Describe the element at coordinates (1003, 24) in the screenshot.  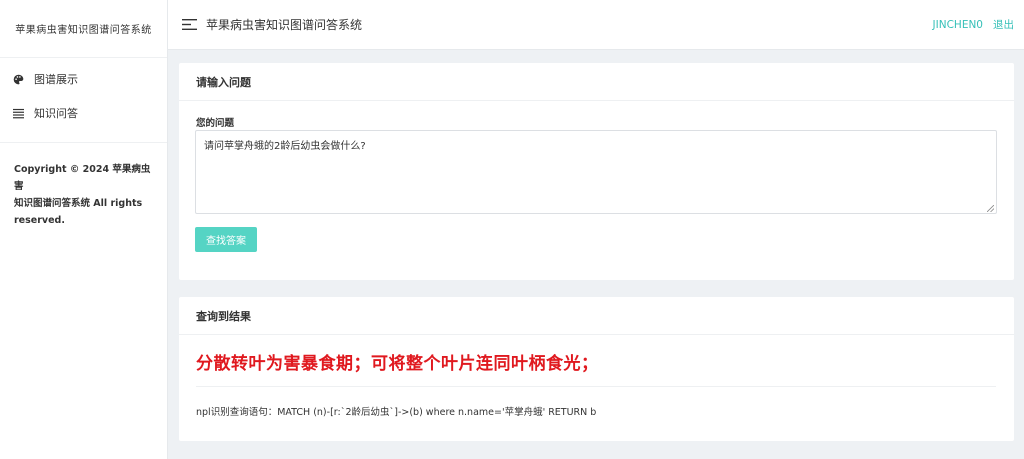
I see `logout-link: 退出` at that location.